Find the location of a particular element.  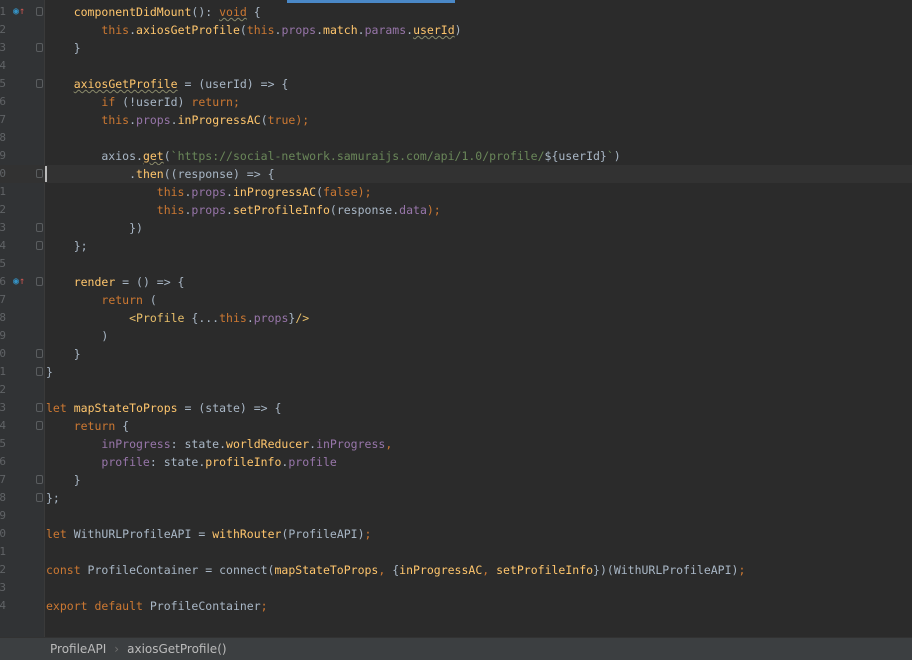

code-line: 5 is located at coordinates (456, 264).